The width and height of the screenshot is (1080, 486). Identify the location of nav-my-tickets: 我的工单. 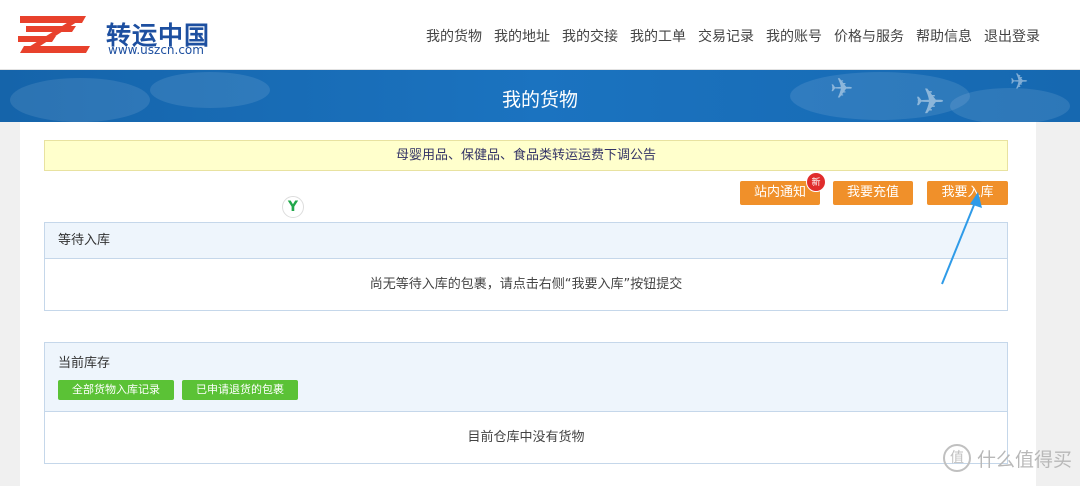
(658, 36).